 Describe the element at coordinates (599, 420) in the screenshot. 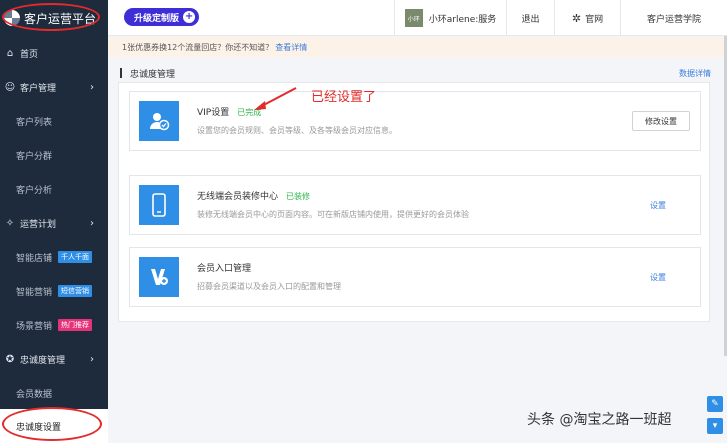

I see `watermark: 头条 @淘宝之路一班超` at that location.